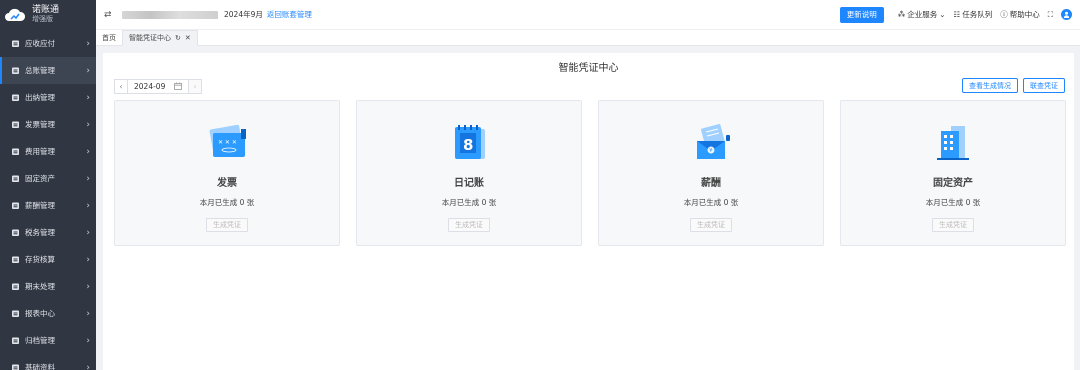 The width and height of the screenshot is (1080, 370). Describe the element at coordinates (160, 37) in the screenshot. I see `tab-smart-voucher-center: 智能凭证中心 ↻ ✕` at that location.